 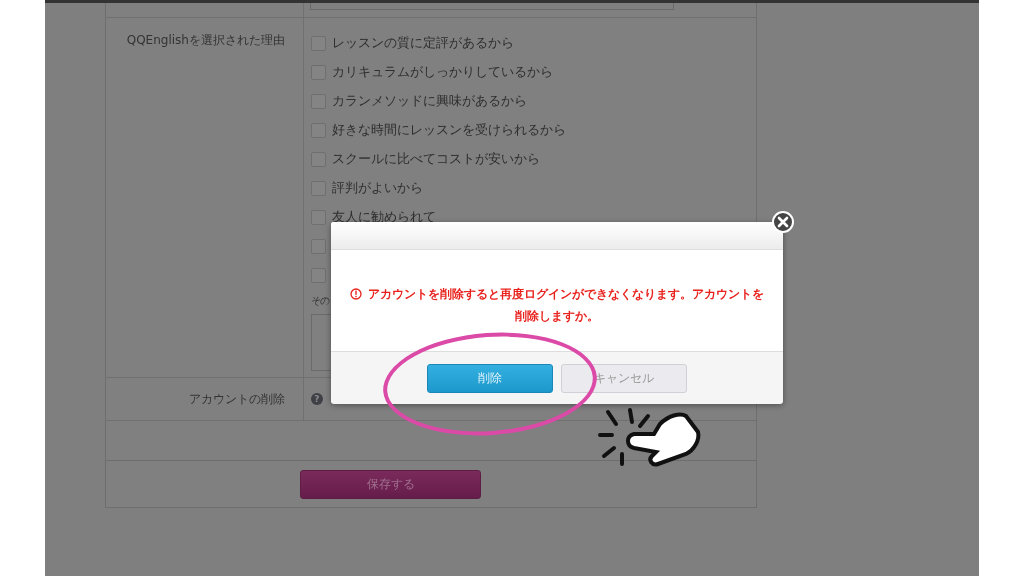 What do you see at coordinates (435, 159) in the screenshot?
I see `checkbox-label: スクールに比べてコストが安いから` at bounding box center [435, 159].